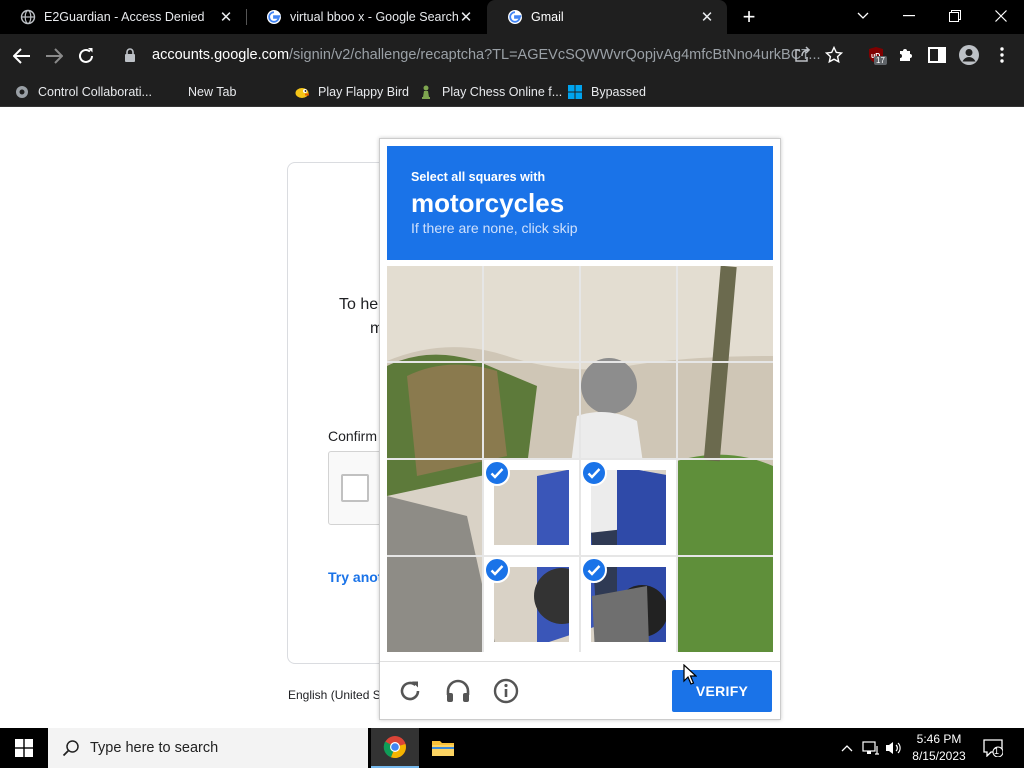 The image size is (1024, 768). I want to click on kebab-menu-icon, so click(1002, 55).